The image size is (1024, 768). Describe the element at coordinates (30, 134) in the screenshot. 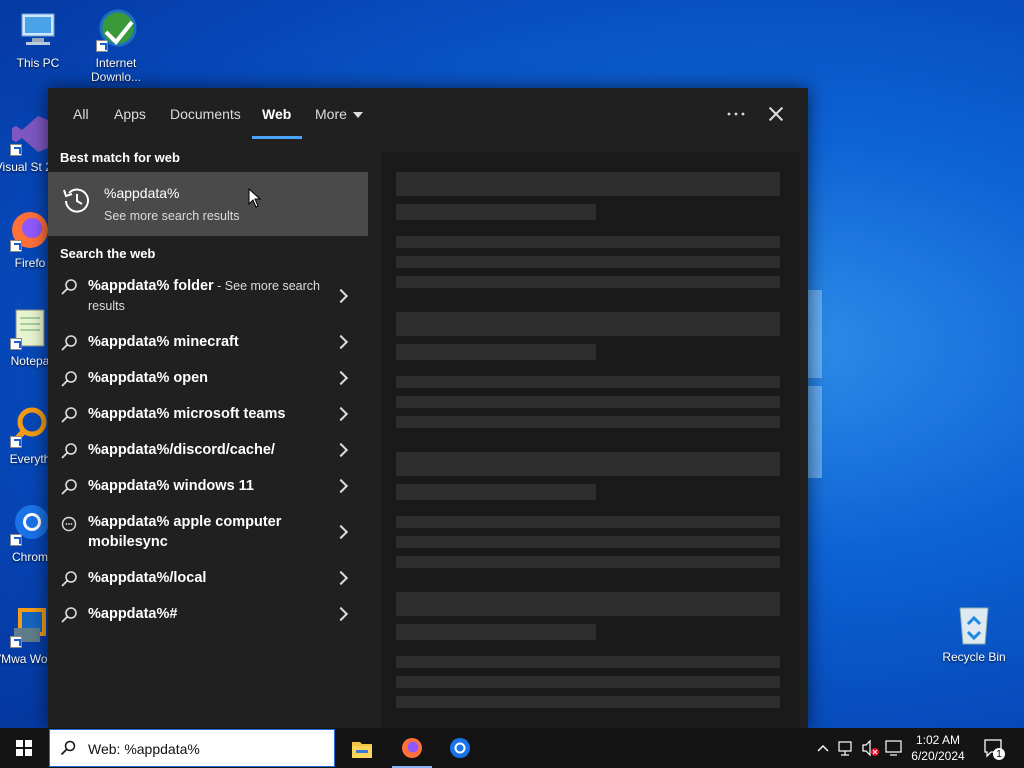

I see `visual-studio-icon` at that location.